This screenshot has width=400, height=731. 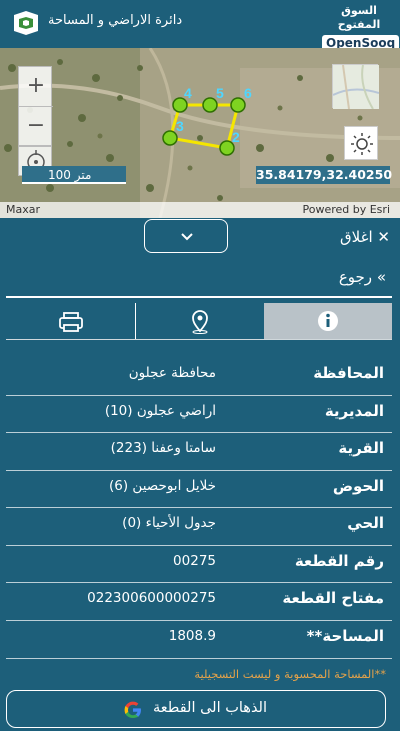 I want to click on map-attribution: Maxar Powered by Esri, so click(x=200, y=210).